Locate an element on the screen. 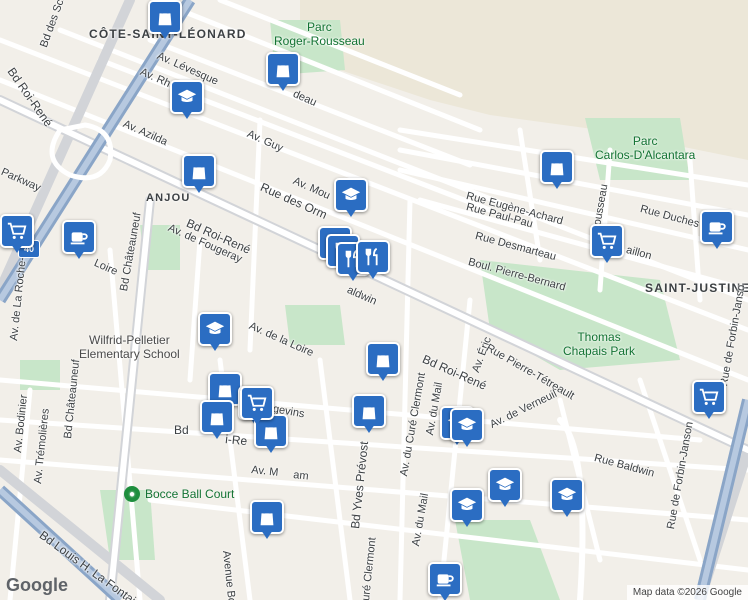 This screenshot has width=748, height=600. bocce-place-icon: ● is located at coordinates (132, 494).